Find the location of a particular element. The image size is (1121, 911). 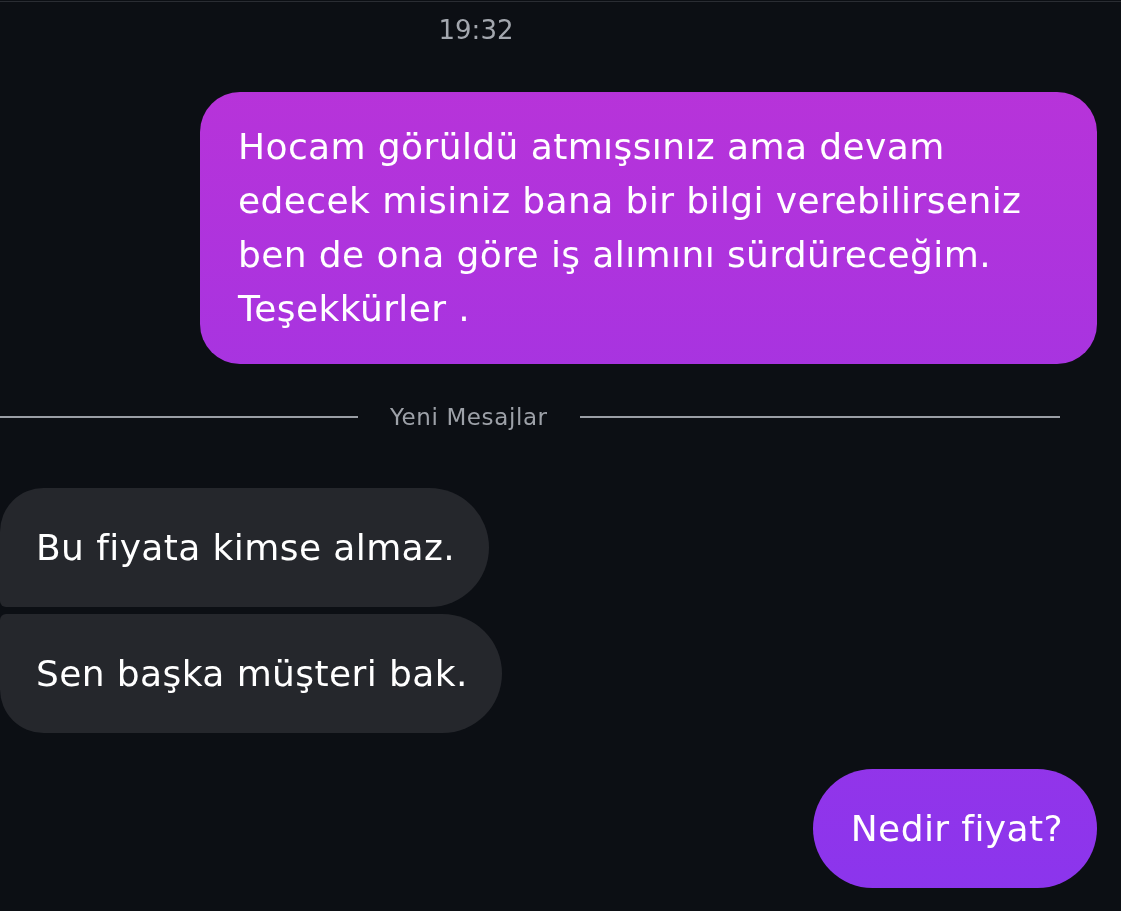

message-bubble: Bu fiyata kimse almaz. is located at coordinates (245, 547).